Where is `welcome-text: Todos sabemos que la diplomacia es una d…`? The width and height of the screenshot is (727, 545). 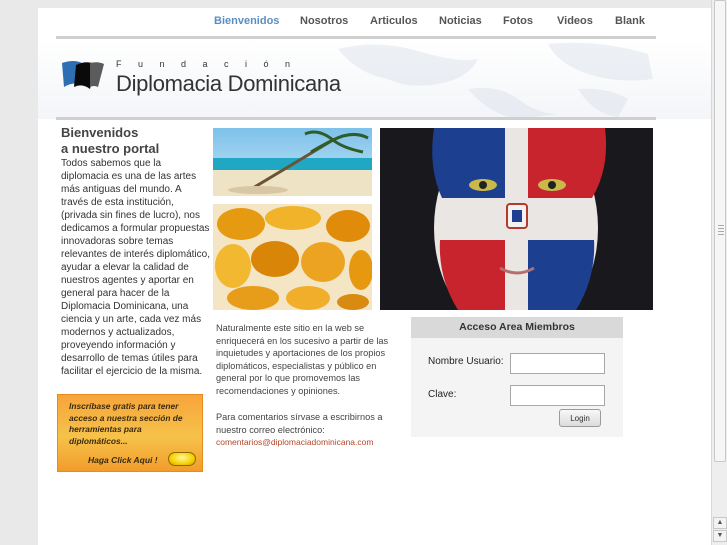
welcome-text: Todos sabemos que la diplomacia es una d… is located at coordinates (135, 267).